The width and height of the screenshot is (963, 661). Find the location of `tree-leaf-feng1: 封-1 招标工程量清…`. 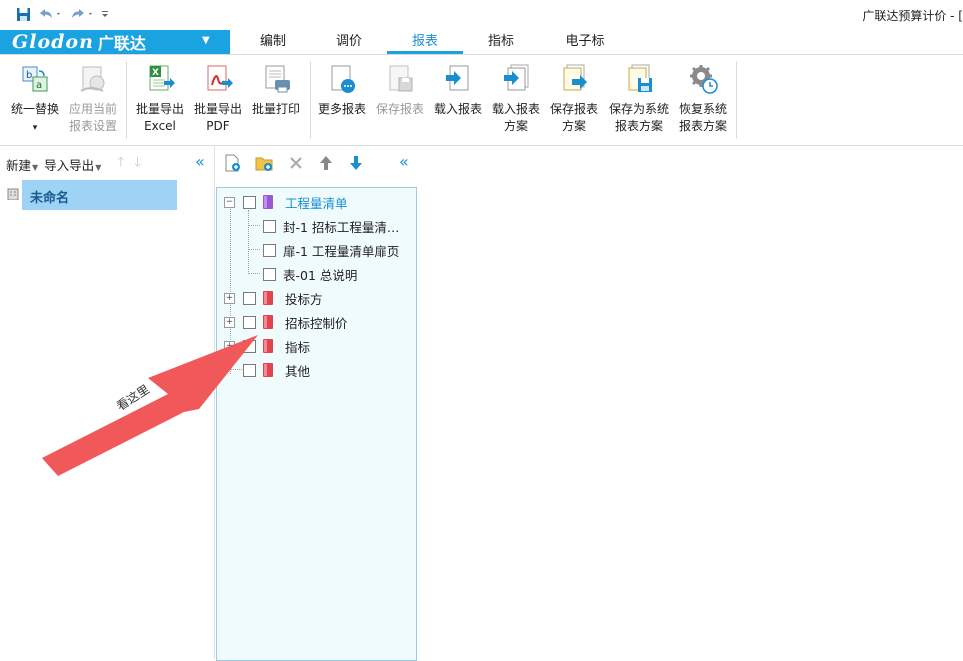

tree-leaf-feng1: 封-1 招标工程量清… is located at coordinates (331, 226).